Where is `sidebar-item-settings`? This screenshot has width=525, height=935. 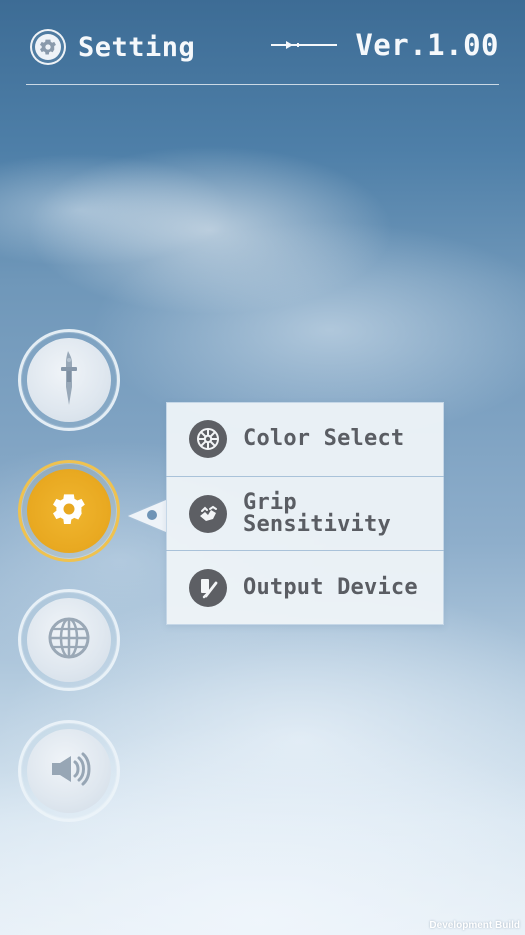
sidebar-item-settings is located at coordinates (69, 511).